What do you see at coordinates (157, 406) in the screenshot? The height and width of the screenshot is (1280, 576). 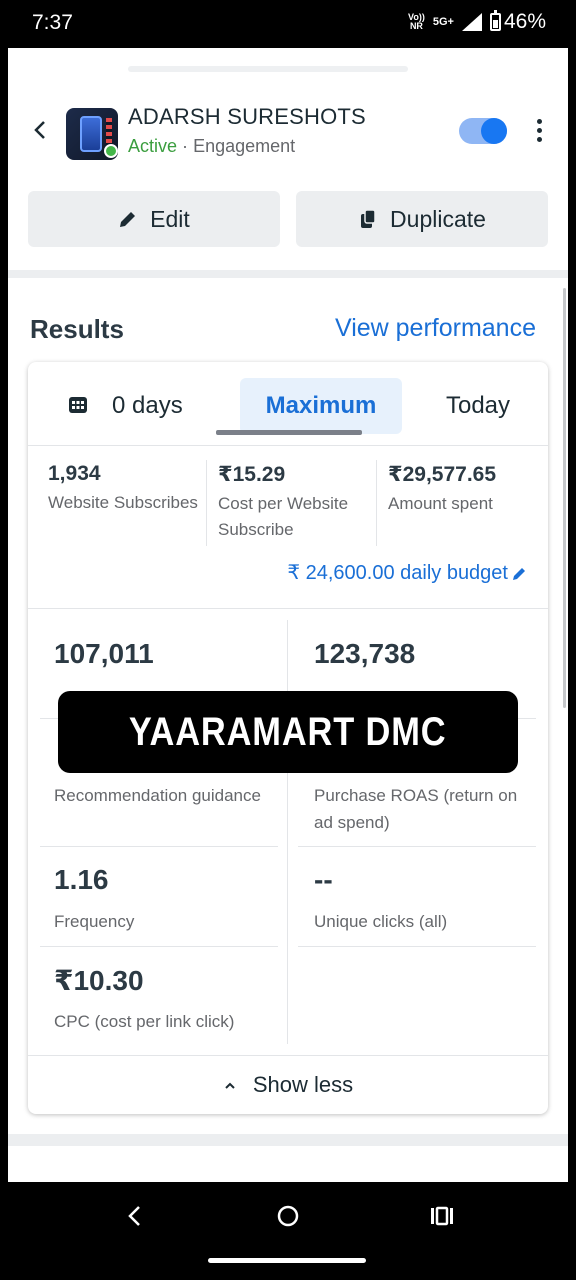 I see `tab-days: 0 days` at bounding box center [157, 406].